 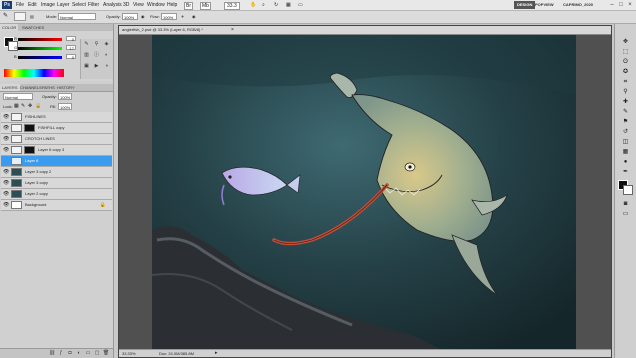 I want to click on lock-transparent-icon: ▦, so click(x=16, y=106).